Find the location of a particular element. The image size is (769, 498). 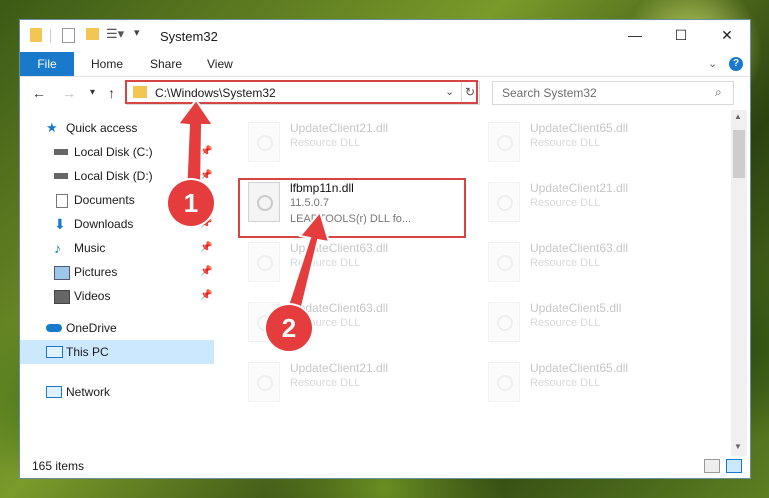

sidebar-item-label: Videos is located at coordinates (92, 296).